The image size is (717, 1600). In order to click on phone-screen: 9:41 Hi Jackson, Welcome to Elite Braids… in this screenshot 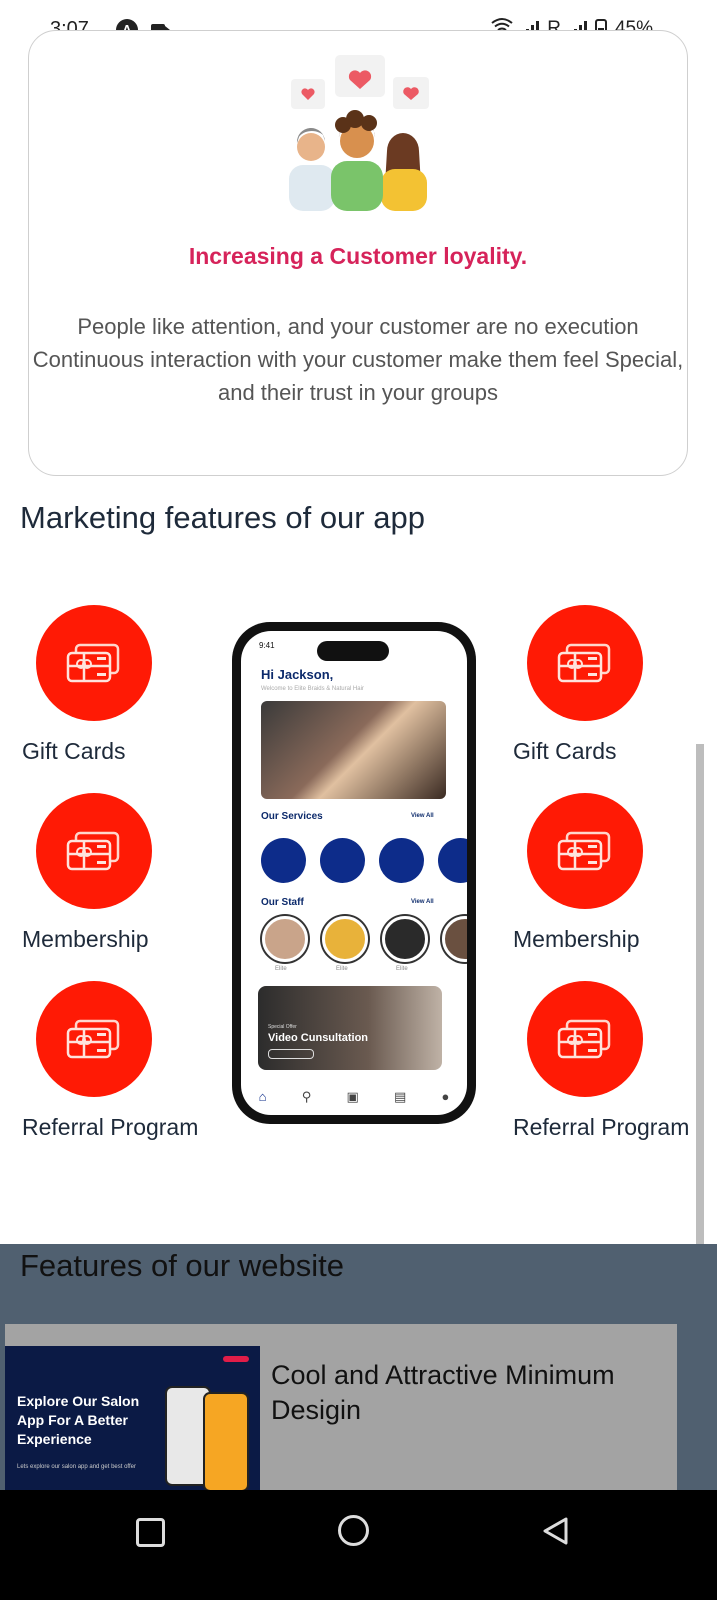, I will do `click(354, 873)`.